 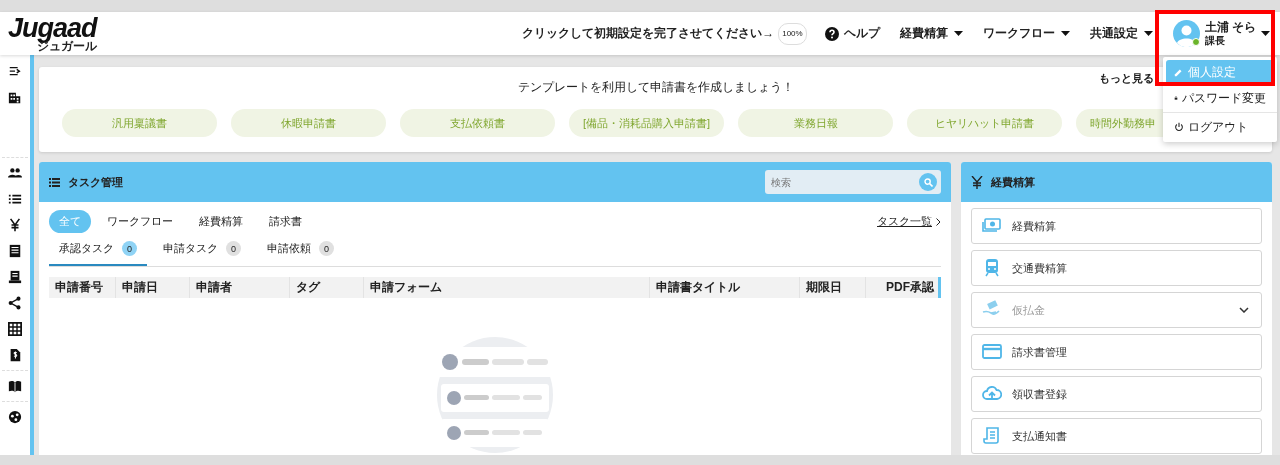 I want to click on card-icon, so click(x=992, y=352).